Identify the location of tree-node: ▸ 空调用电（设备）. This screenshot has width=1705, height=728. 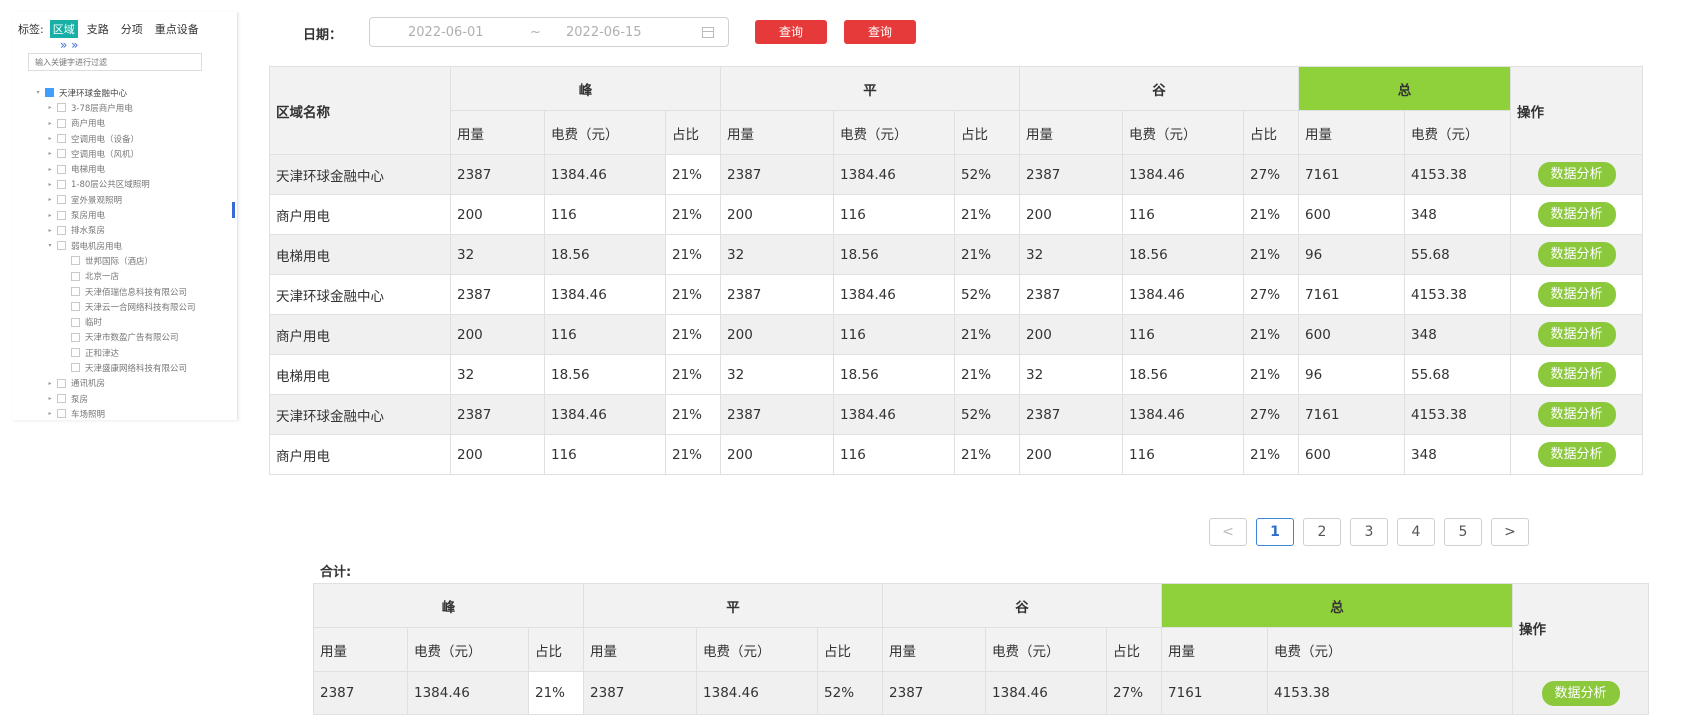
(124, 138).